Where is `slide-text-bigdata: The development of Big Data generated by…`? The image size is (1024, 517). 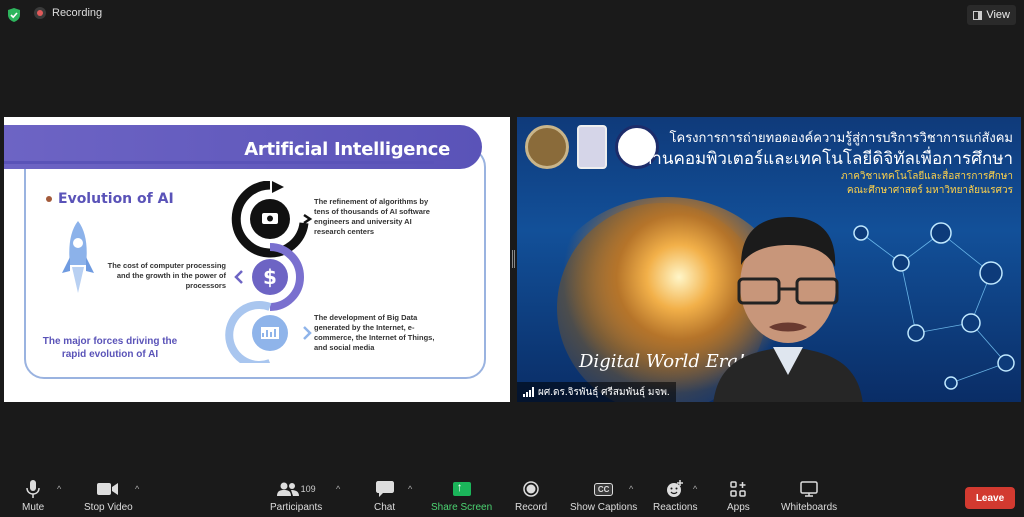 slide-text-bigdata: The development of Big Data generated by… is located at coordinates (374, 332).